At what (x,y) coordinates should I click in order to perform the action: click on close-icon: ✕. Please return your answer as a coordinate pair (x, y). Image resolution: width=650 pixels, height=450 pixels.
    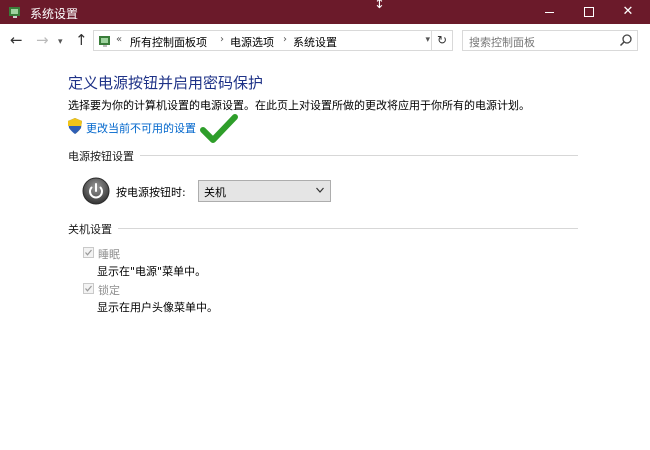
    Looking at the image, I should click on (628, 11).